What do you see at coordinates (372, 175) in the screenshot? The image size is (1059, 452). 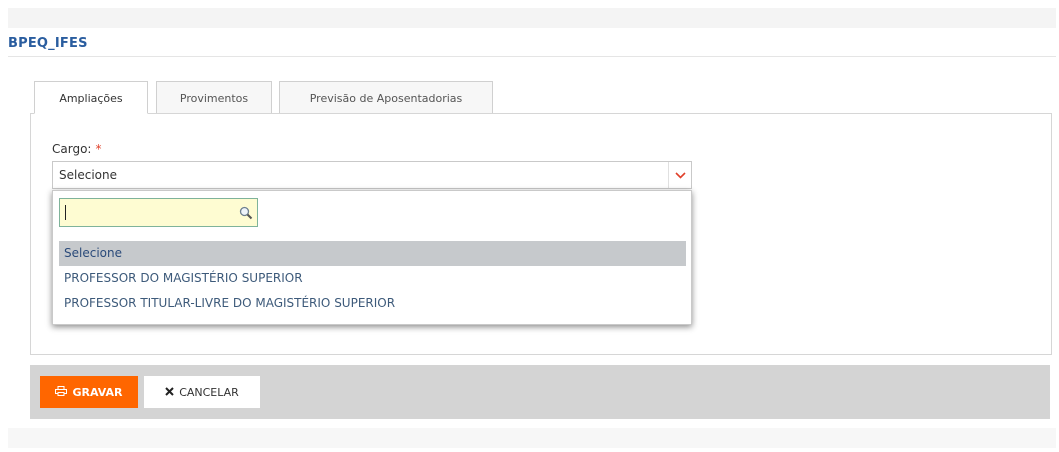 I see `cargo-select: Selecione` at bounding box center [372, 175].